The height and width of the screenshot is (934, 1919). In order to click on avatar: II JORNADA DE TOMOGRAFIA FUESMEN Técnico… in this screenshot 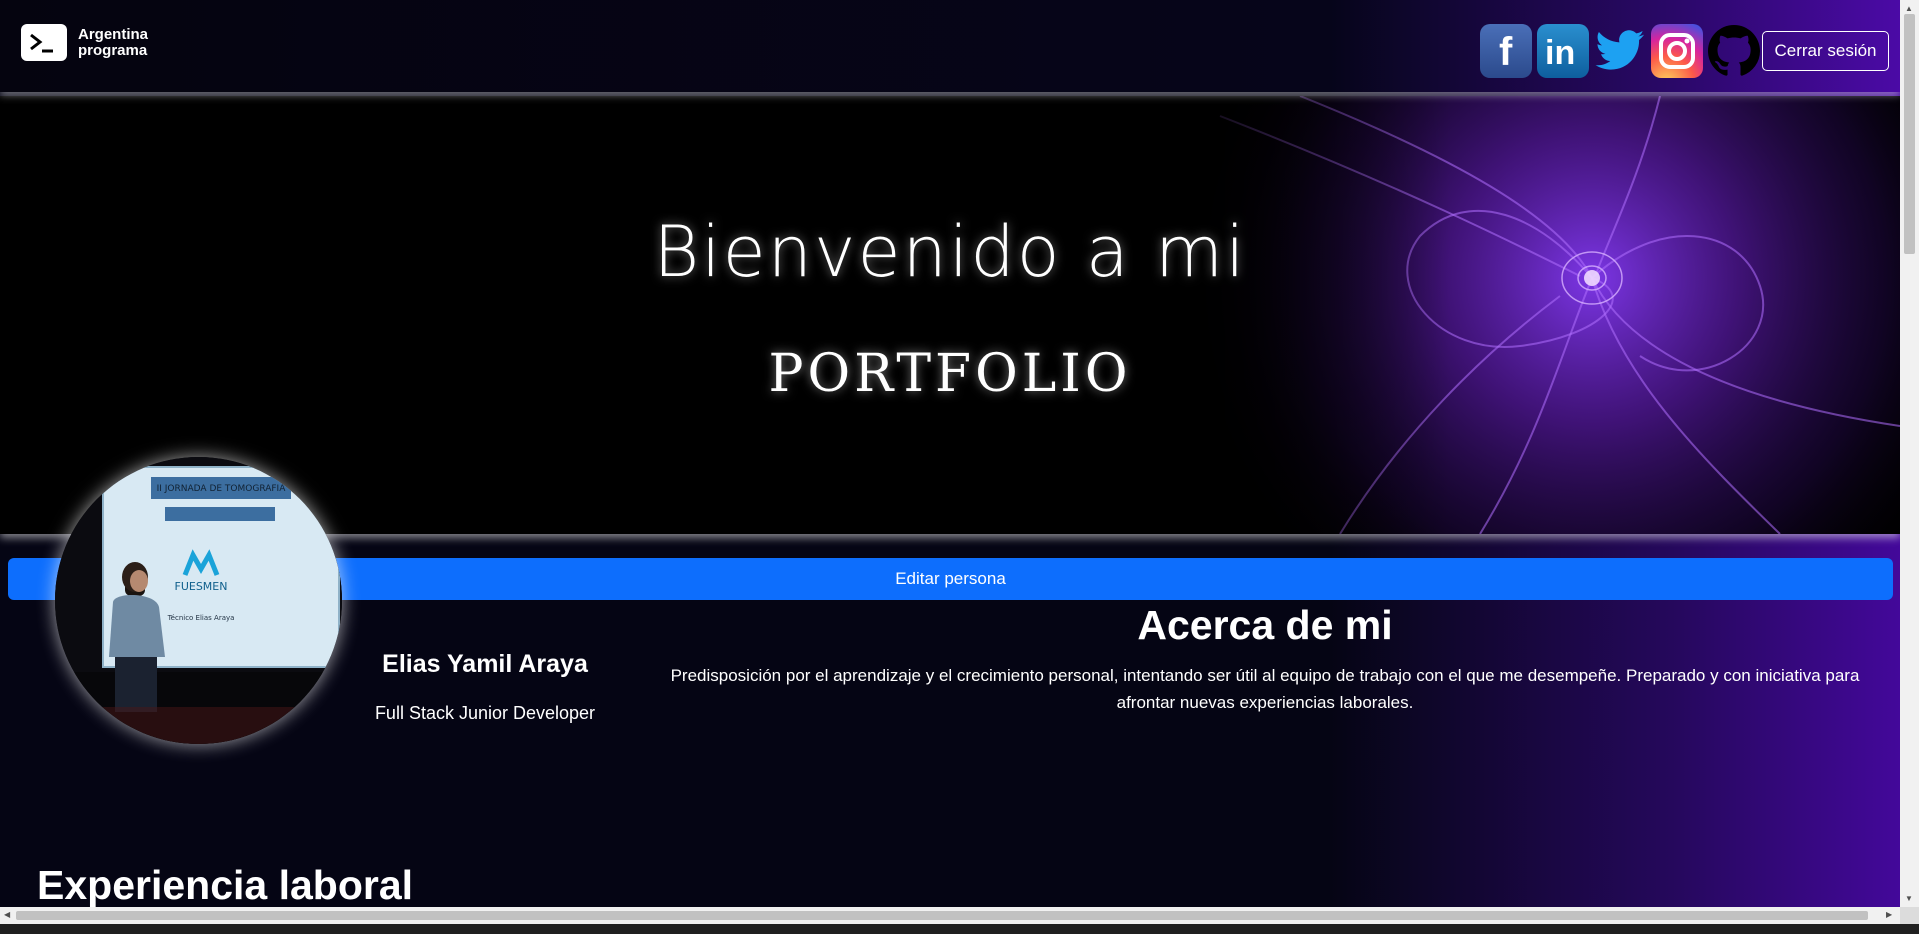, I will do `click(198, 600)`.